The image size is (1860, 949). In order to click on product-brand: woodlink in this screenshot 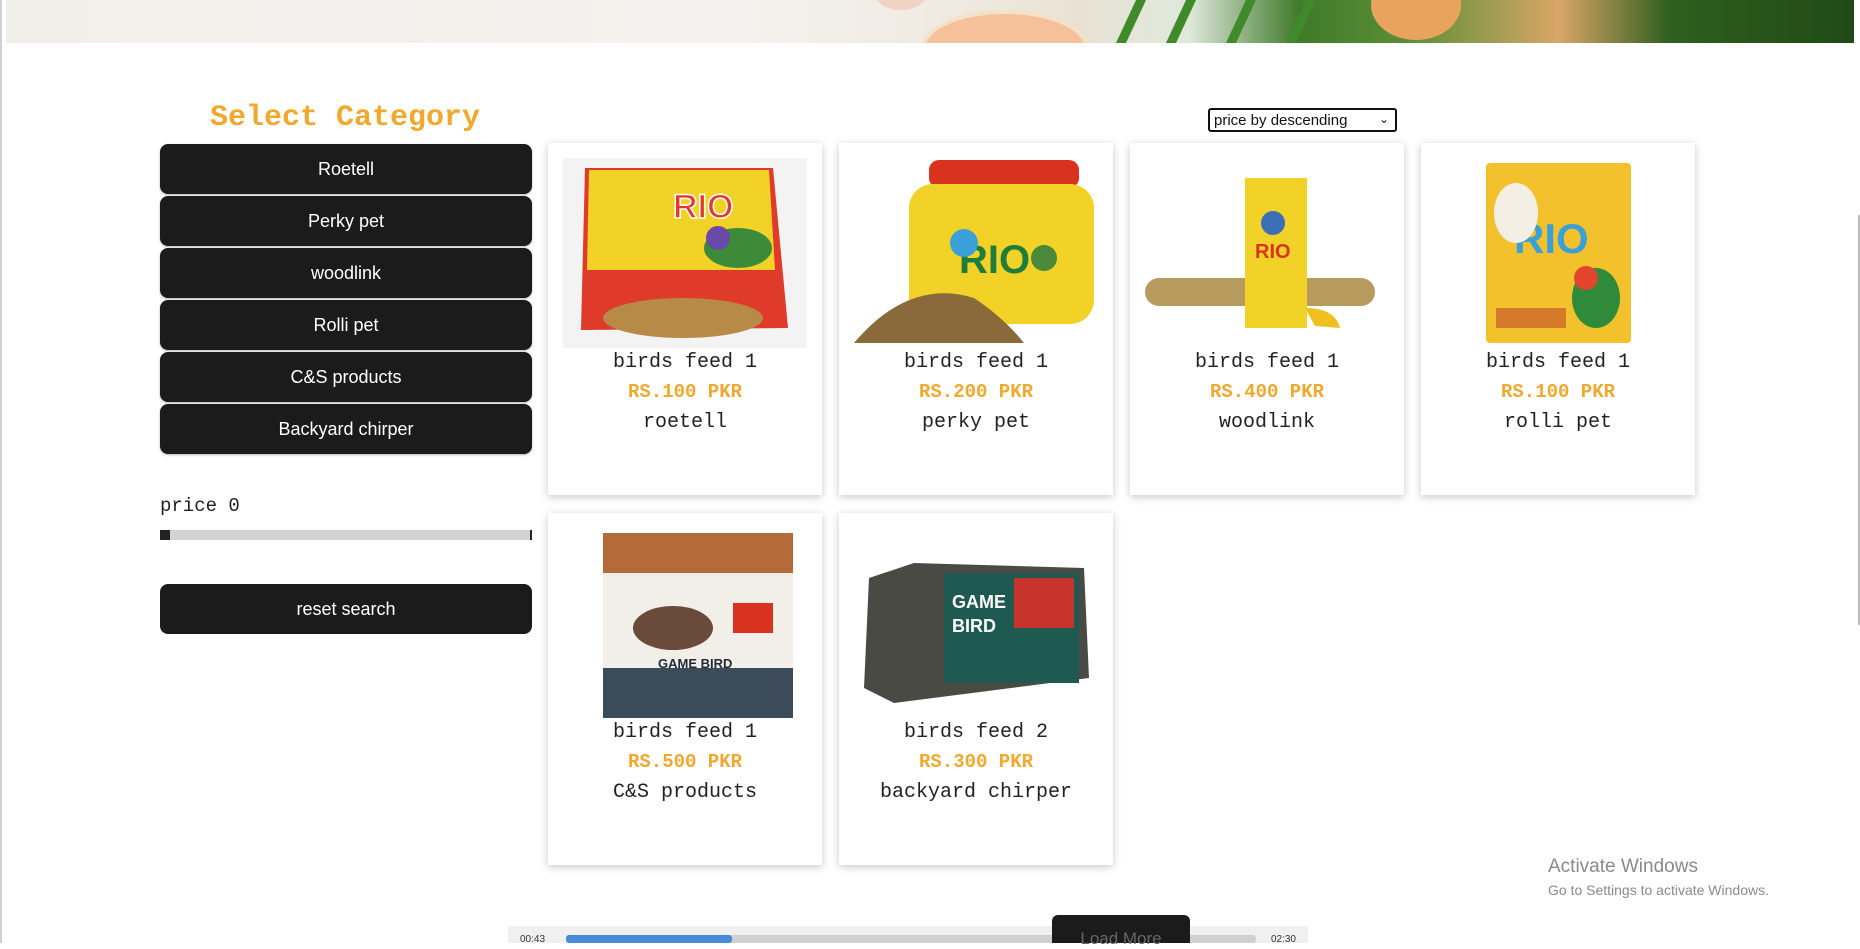, I will do `click(1266, 422)`.